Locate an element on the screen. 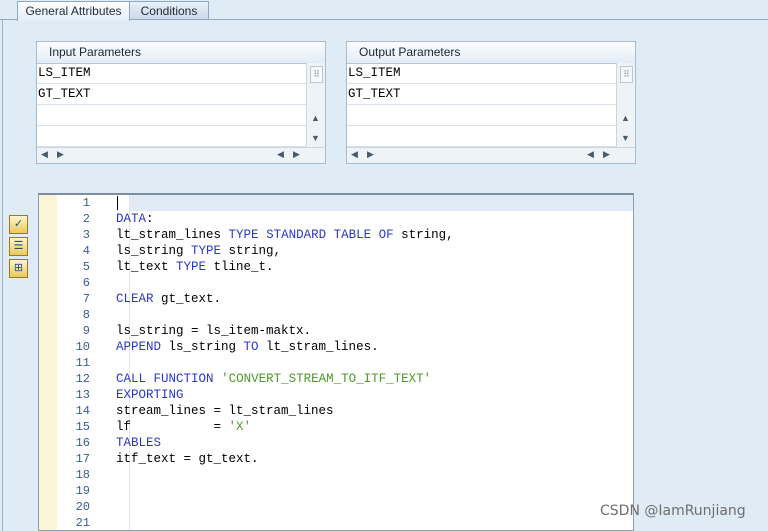 This screenshot has width=768, height=531. line-number: 6 is located at coordinates (86, 283).